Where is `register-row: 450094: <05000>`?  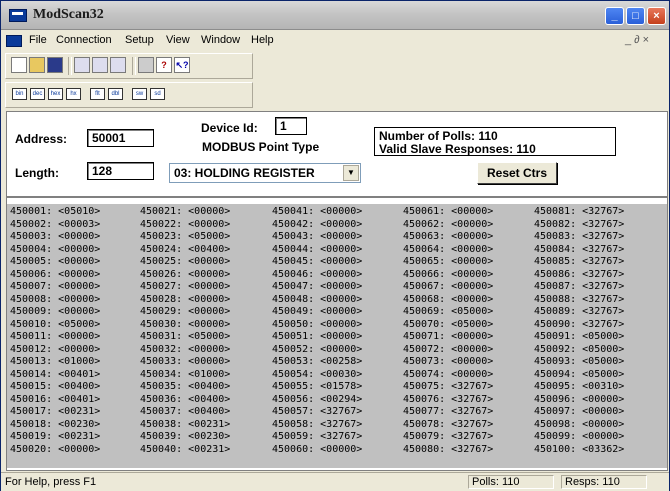 register-row: 450094: <05000> is located at coordinates (579, 375).